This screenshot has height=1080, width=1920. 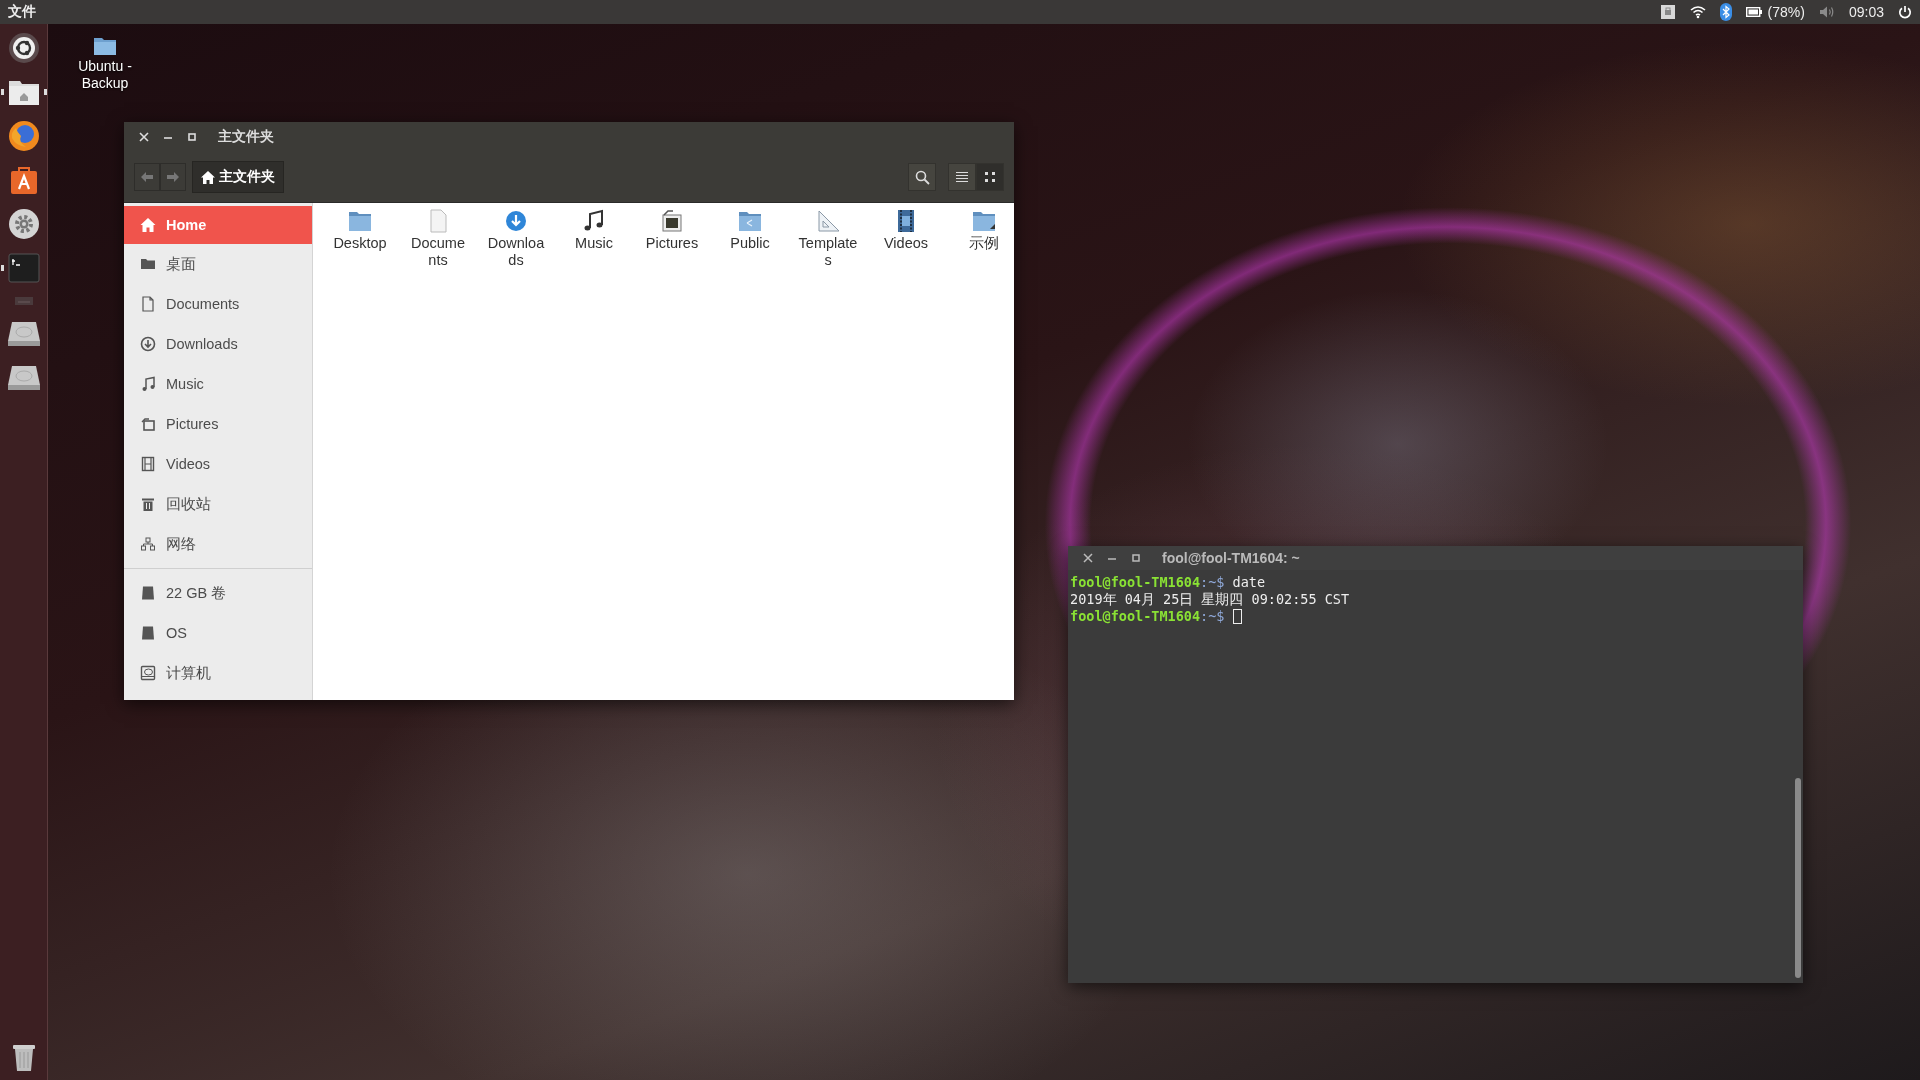 I want to click on search-button, so click(x=922, y=177).